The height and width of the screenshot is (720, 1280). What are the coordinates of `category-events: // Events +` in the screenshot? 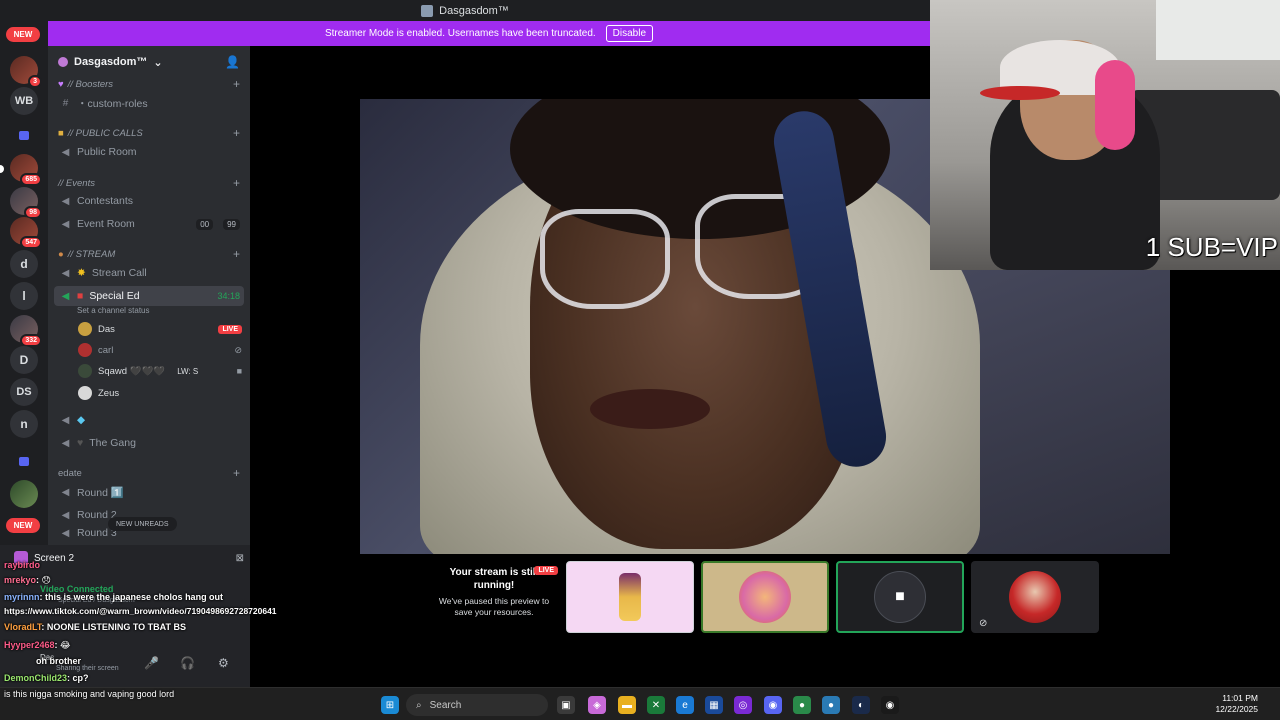 It's located at (149, 183).